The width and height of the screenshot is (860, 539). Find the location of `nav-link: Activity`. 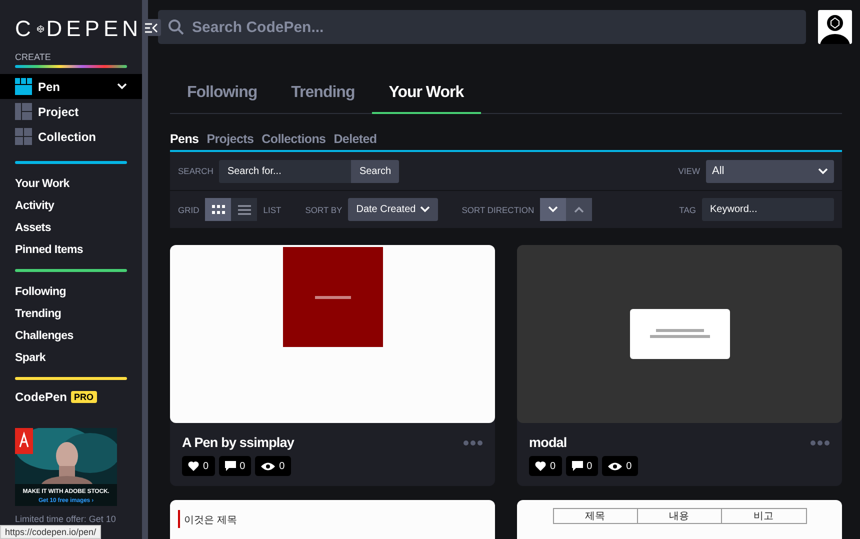

nav-link: Activity is located at coordinates (71, 206).